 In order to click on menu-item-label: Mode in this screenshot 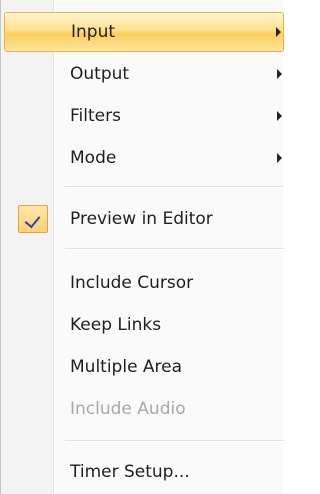, I will do `click(93, 158)`.